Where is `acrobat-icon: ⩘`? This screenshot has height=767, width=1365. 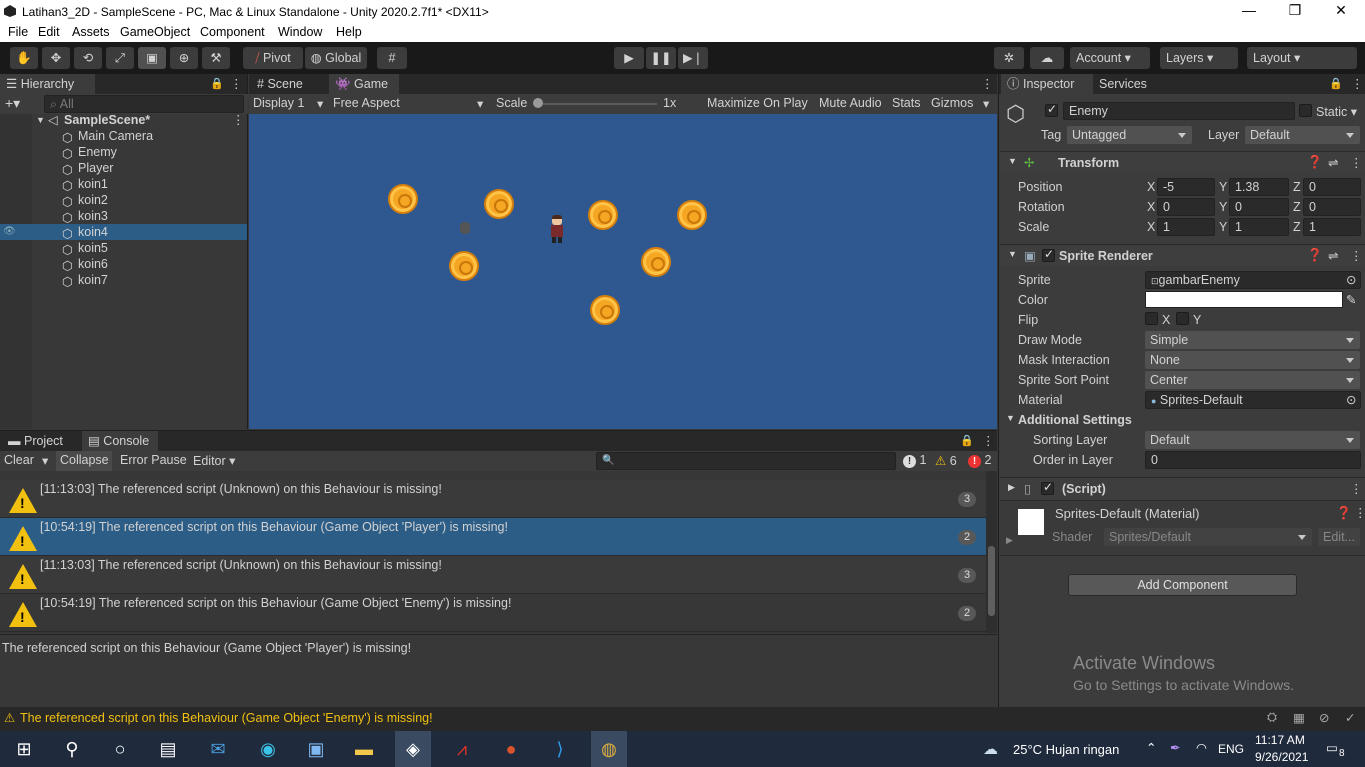
acrobat-icon: ⩘ is located at coordinates (462, 749).